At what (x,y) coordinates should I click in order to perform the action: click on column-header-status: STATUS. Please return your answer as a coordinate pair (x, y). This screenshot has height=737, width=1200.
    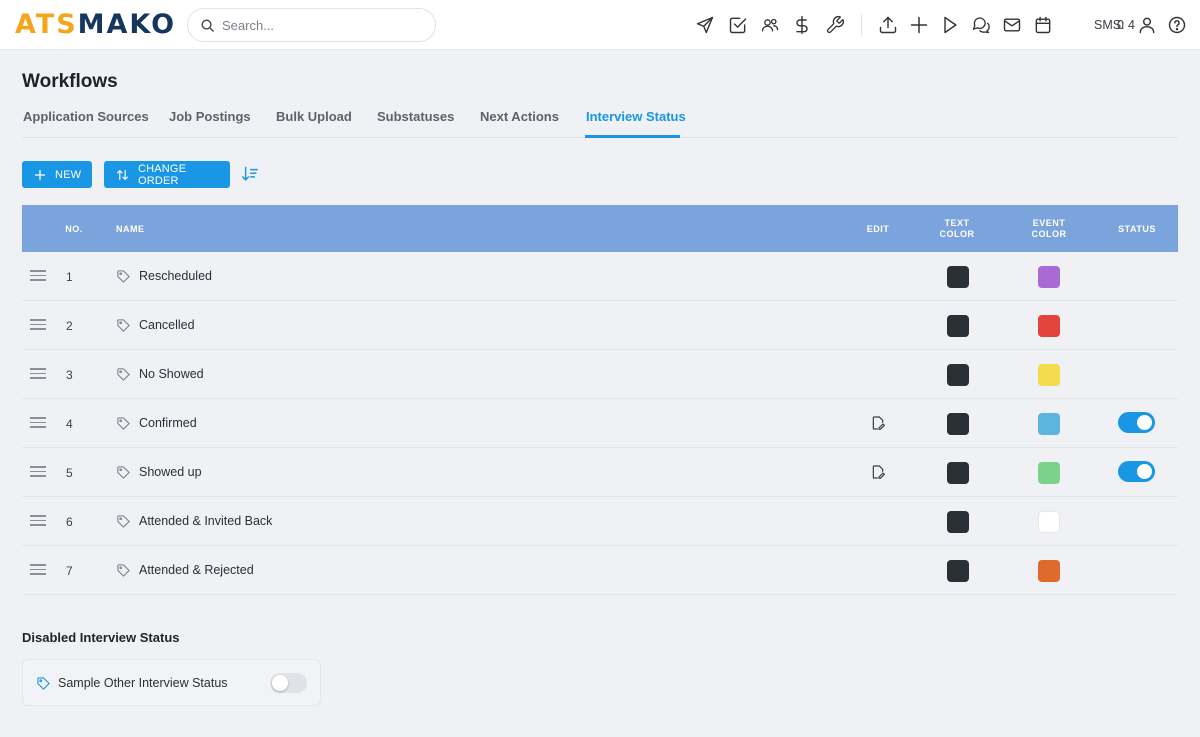
    Looking at the image, I should click on (1137, 229).